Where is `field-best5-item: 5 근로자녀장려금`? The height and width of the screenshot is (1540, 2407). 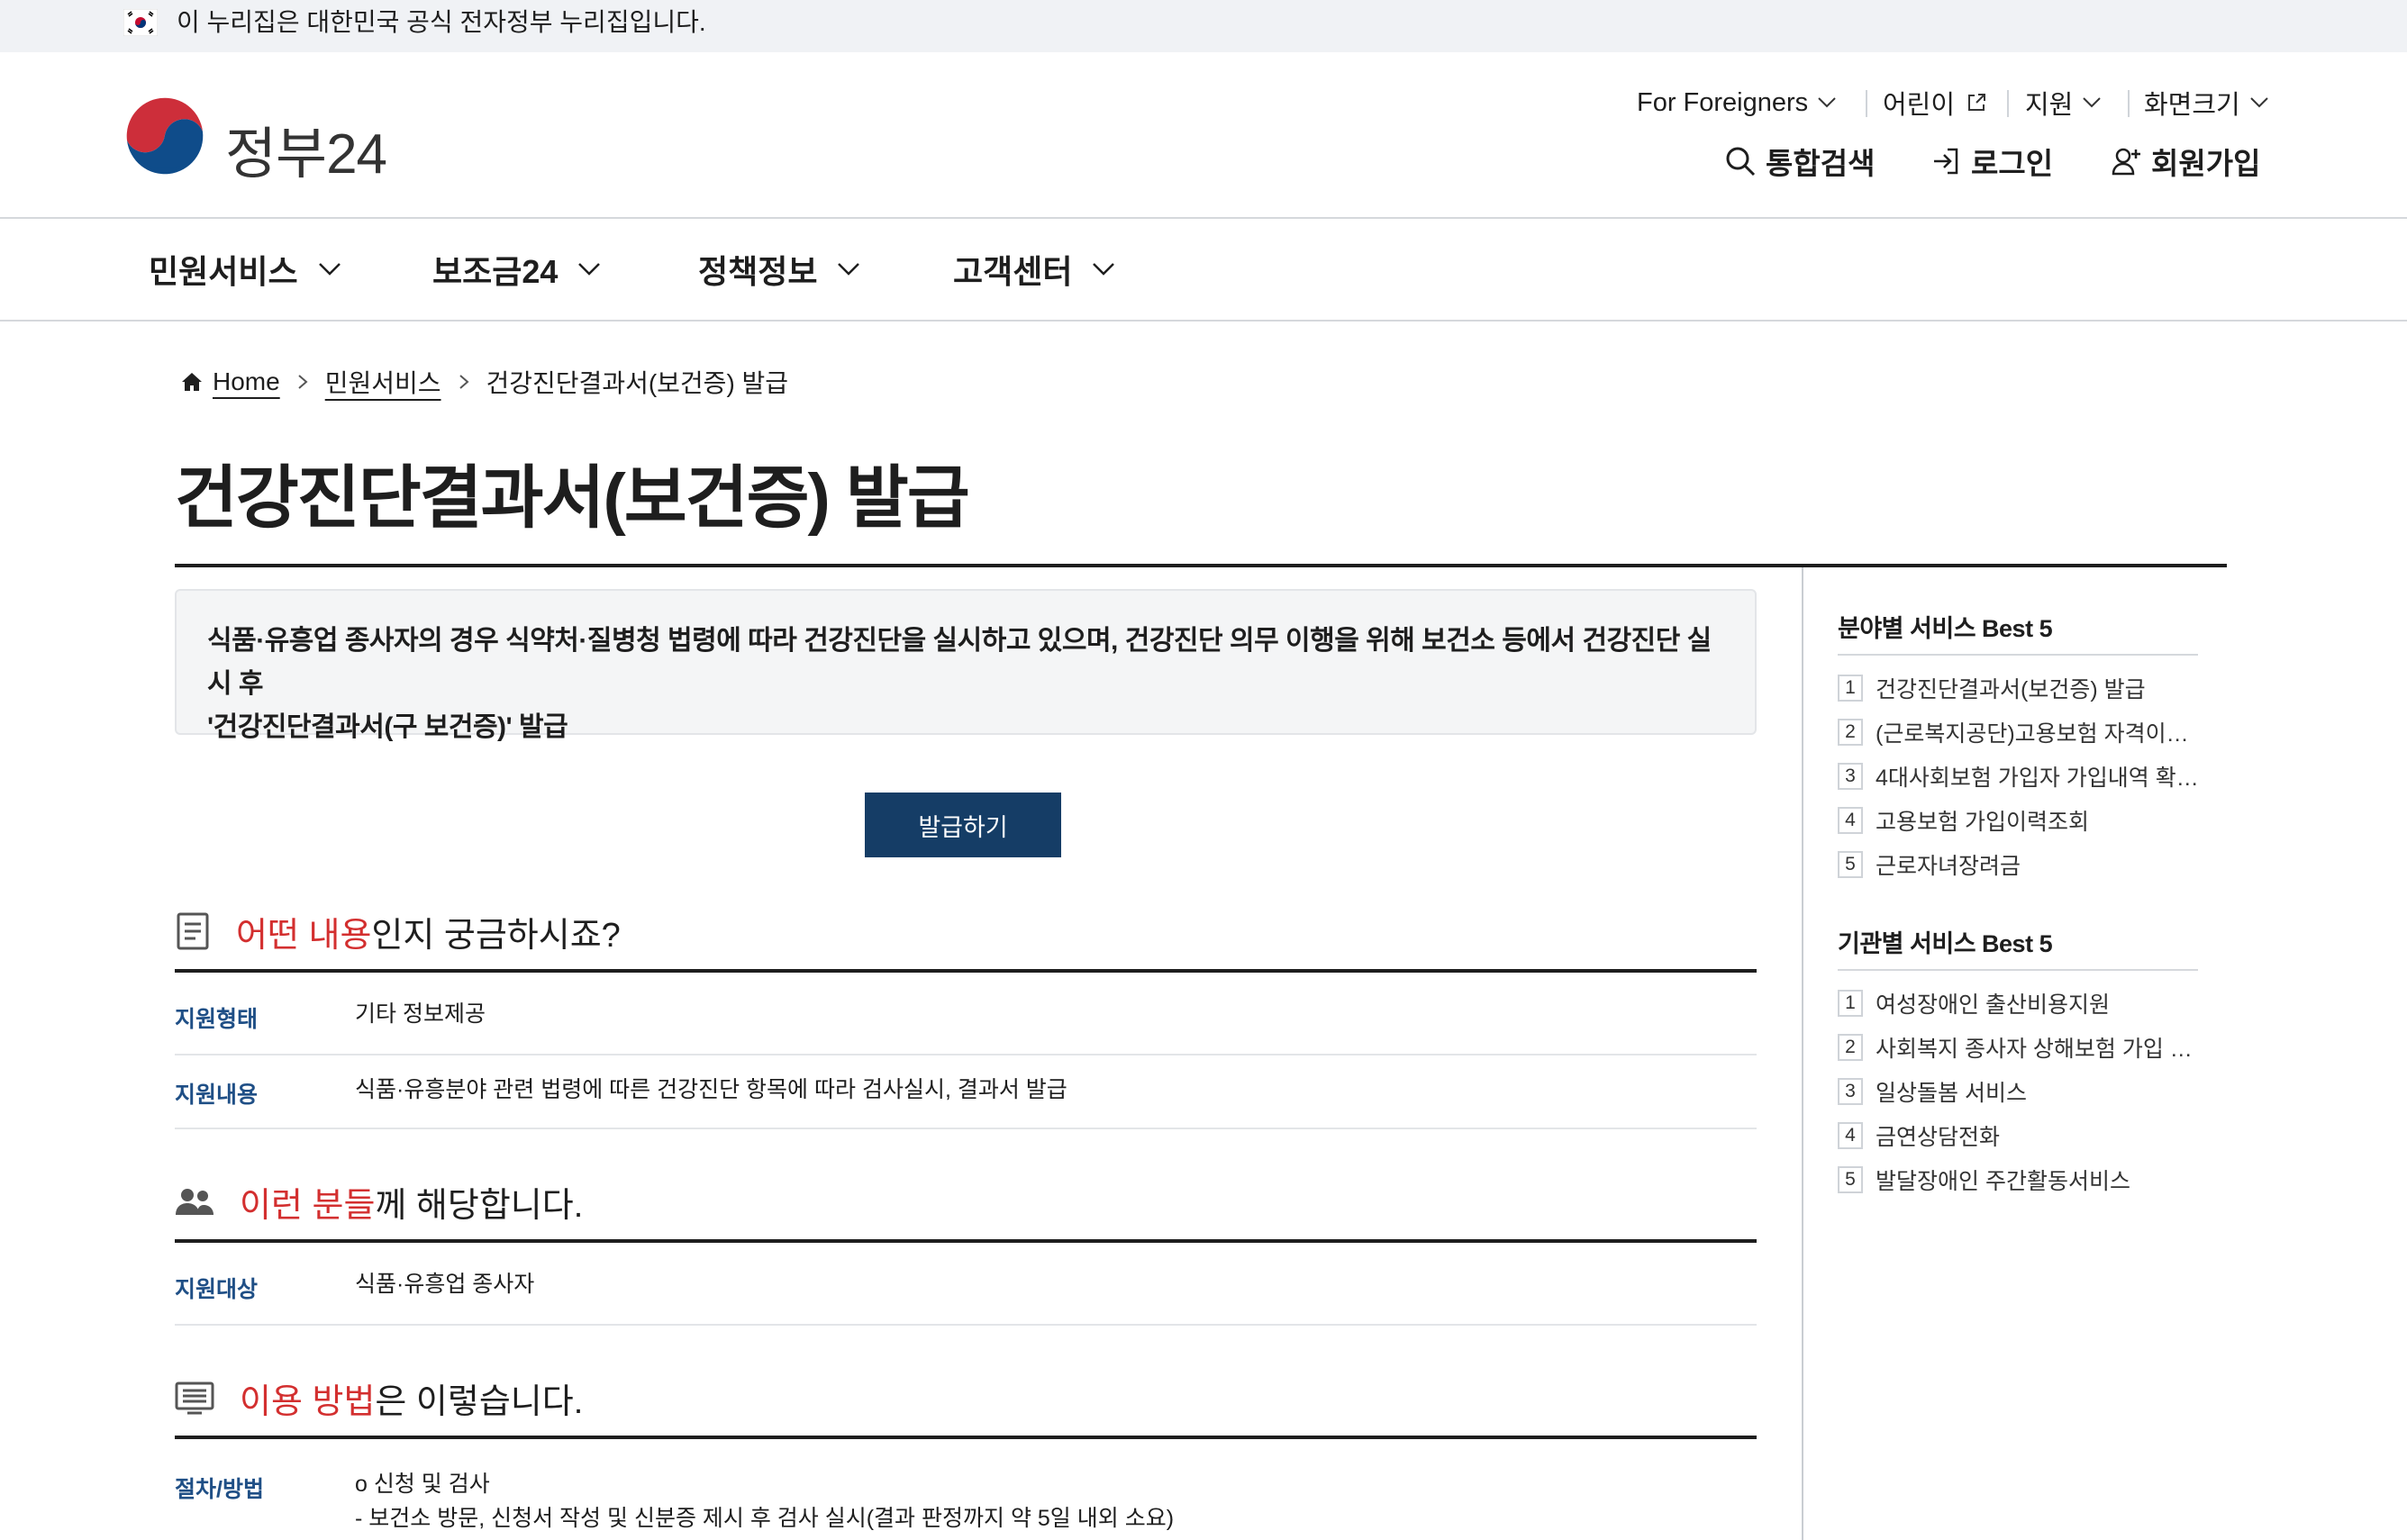 field-best5-item: 5 근로자녀장려금 is located at coordinates (1929, 865).